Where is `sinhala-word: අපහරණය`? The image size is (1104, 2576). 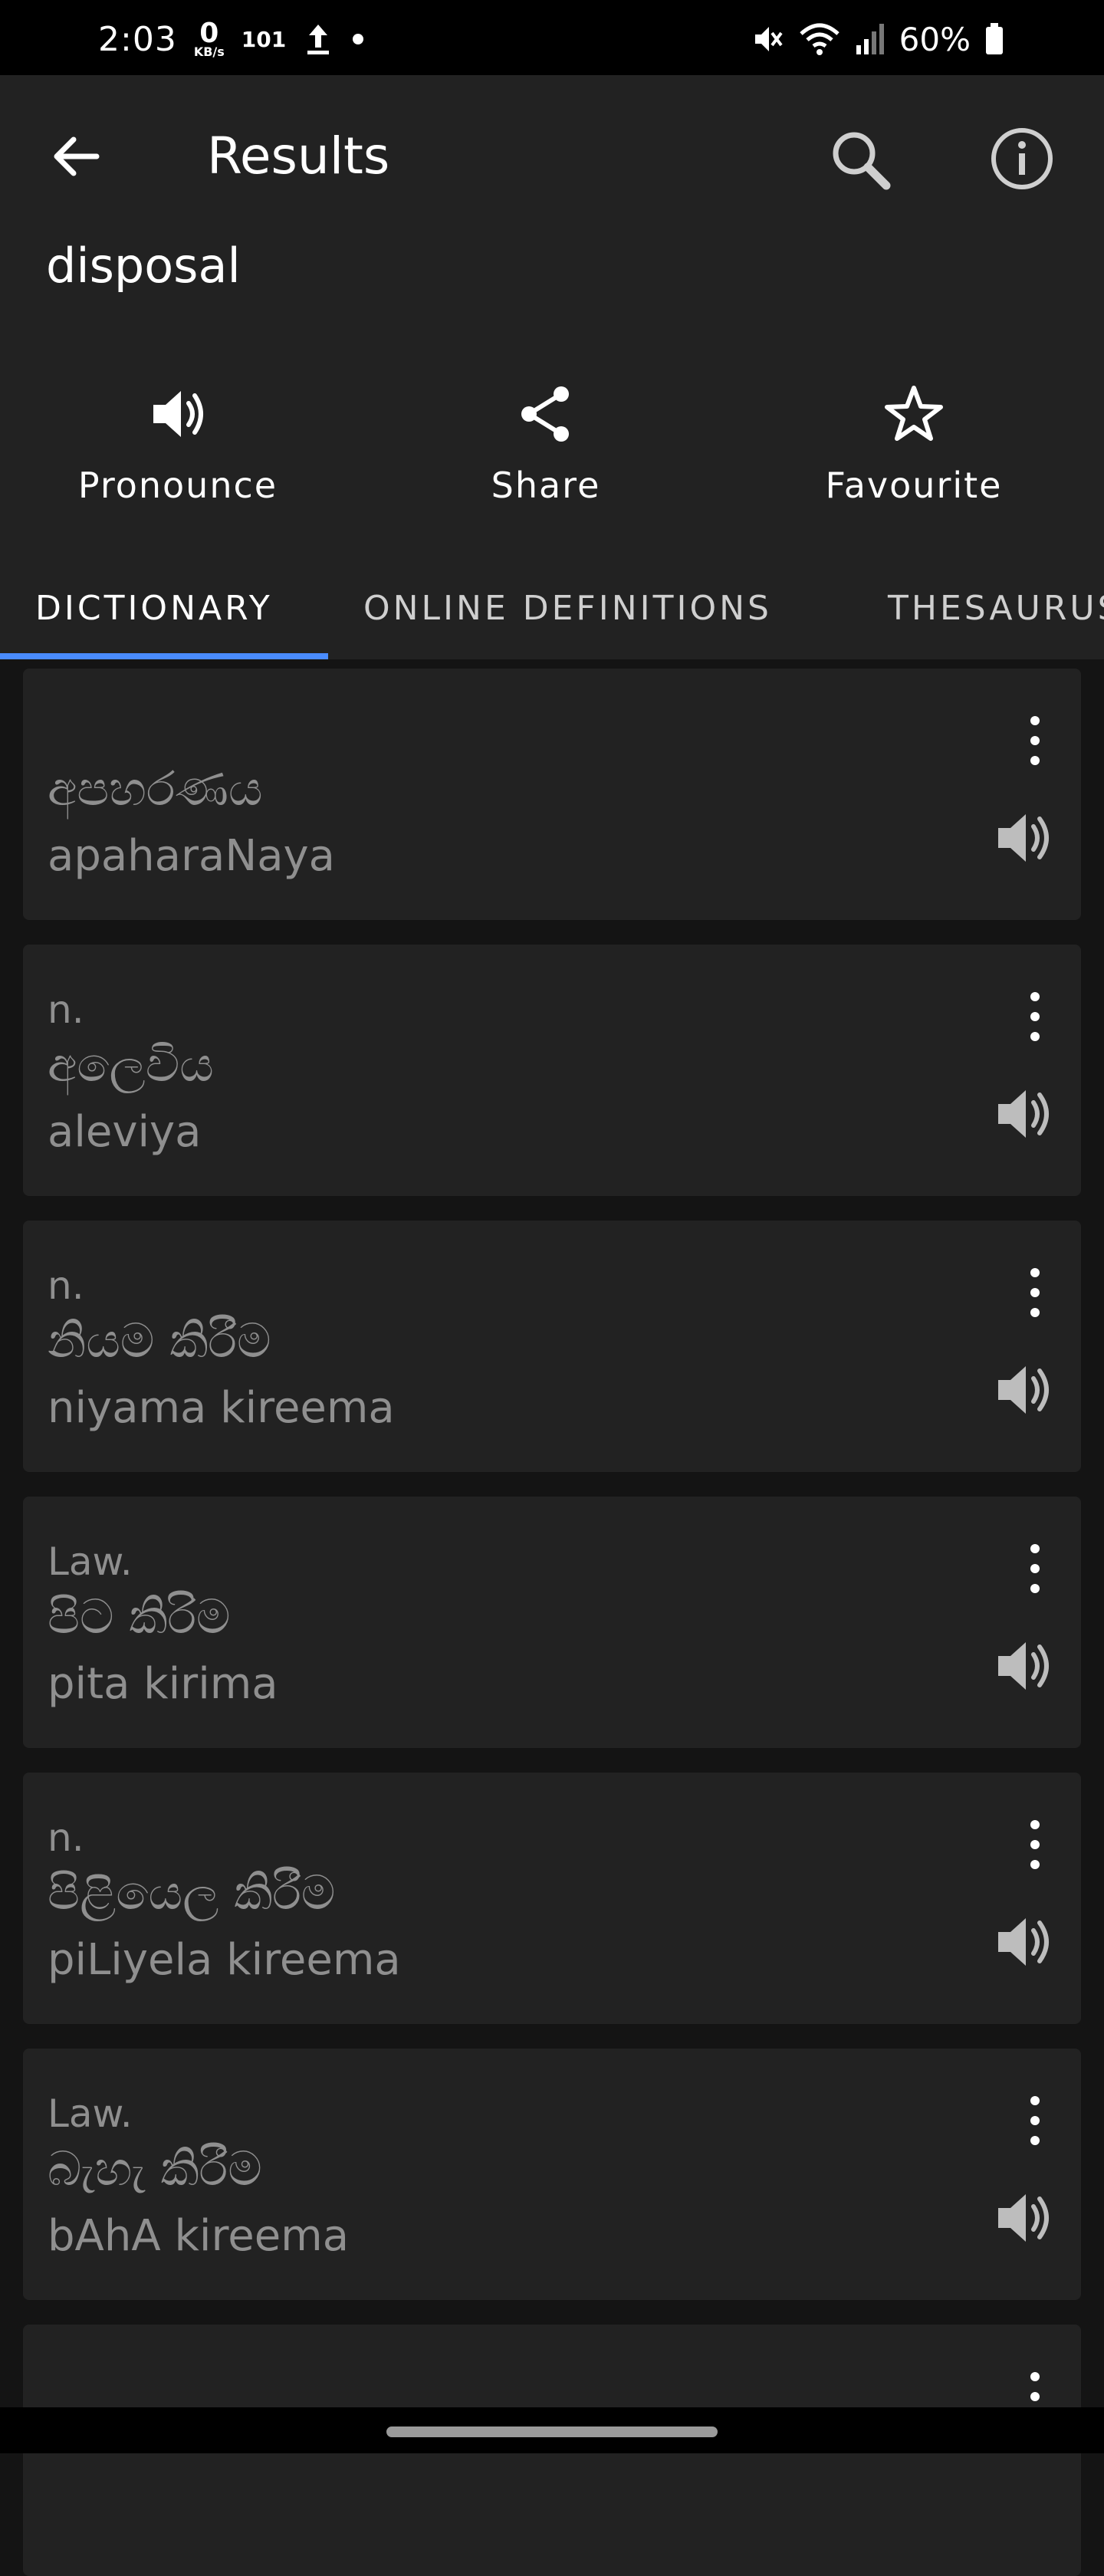
sinhala-word: අපහරණය is located at coordinates (156, 789).